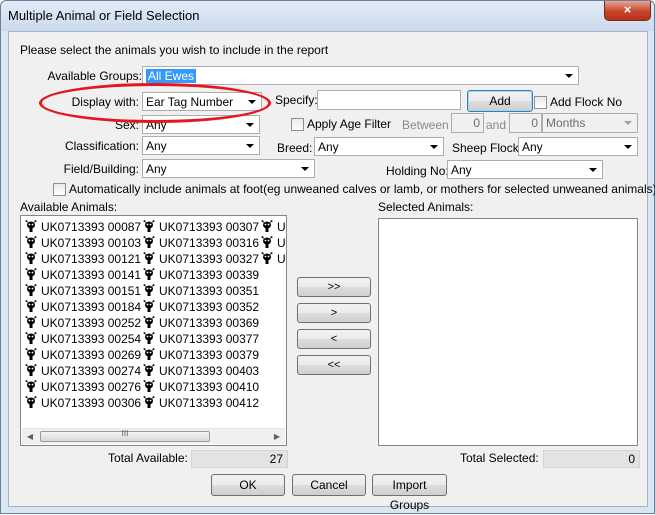  What do you see at coordinates (82, 339) in the screenshot?
I see `animal-list-item: UK0713393 00254` at bounding box center [82, 339].